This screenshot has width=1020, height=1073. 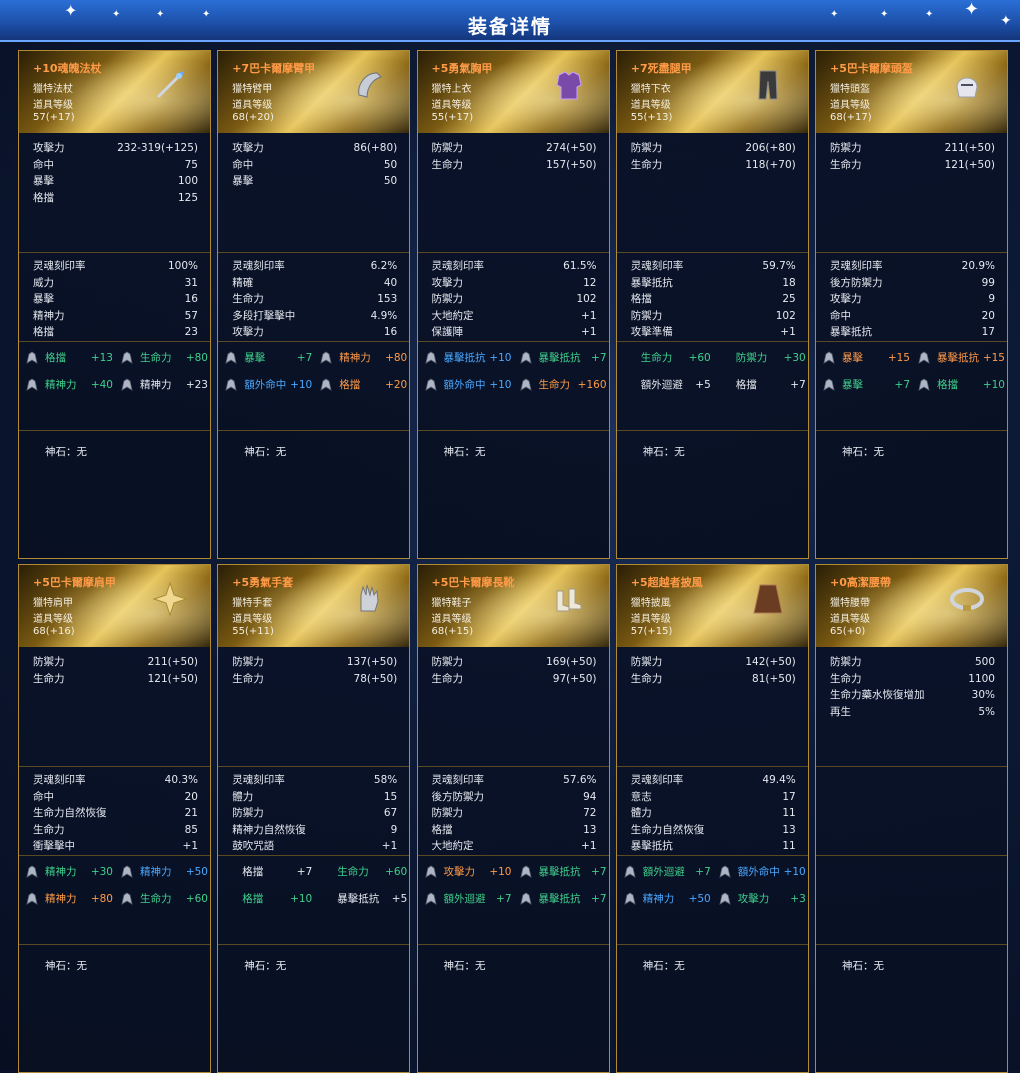 I want to click on gem-value: +30, so click(x=101, y=872).